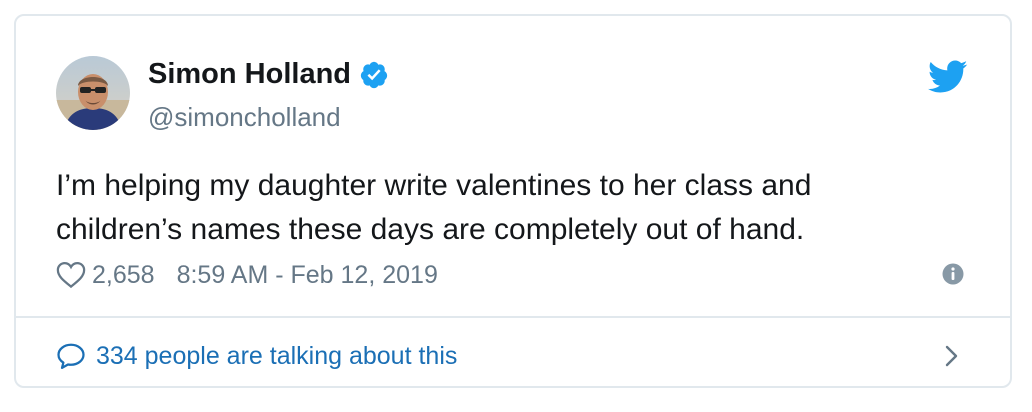  What do you see at coordinates (71, 356) in the screenshot?
I see `speech-bubble-icon` at bounding box center [71, 356].